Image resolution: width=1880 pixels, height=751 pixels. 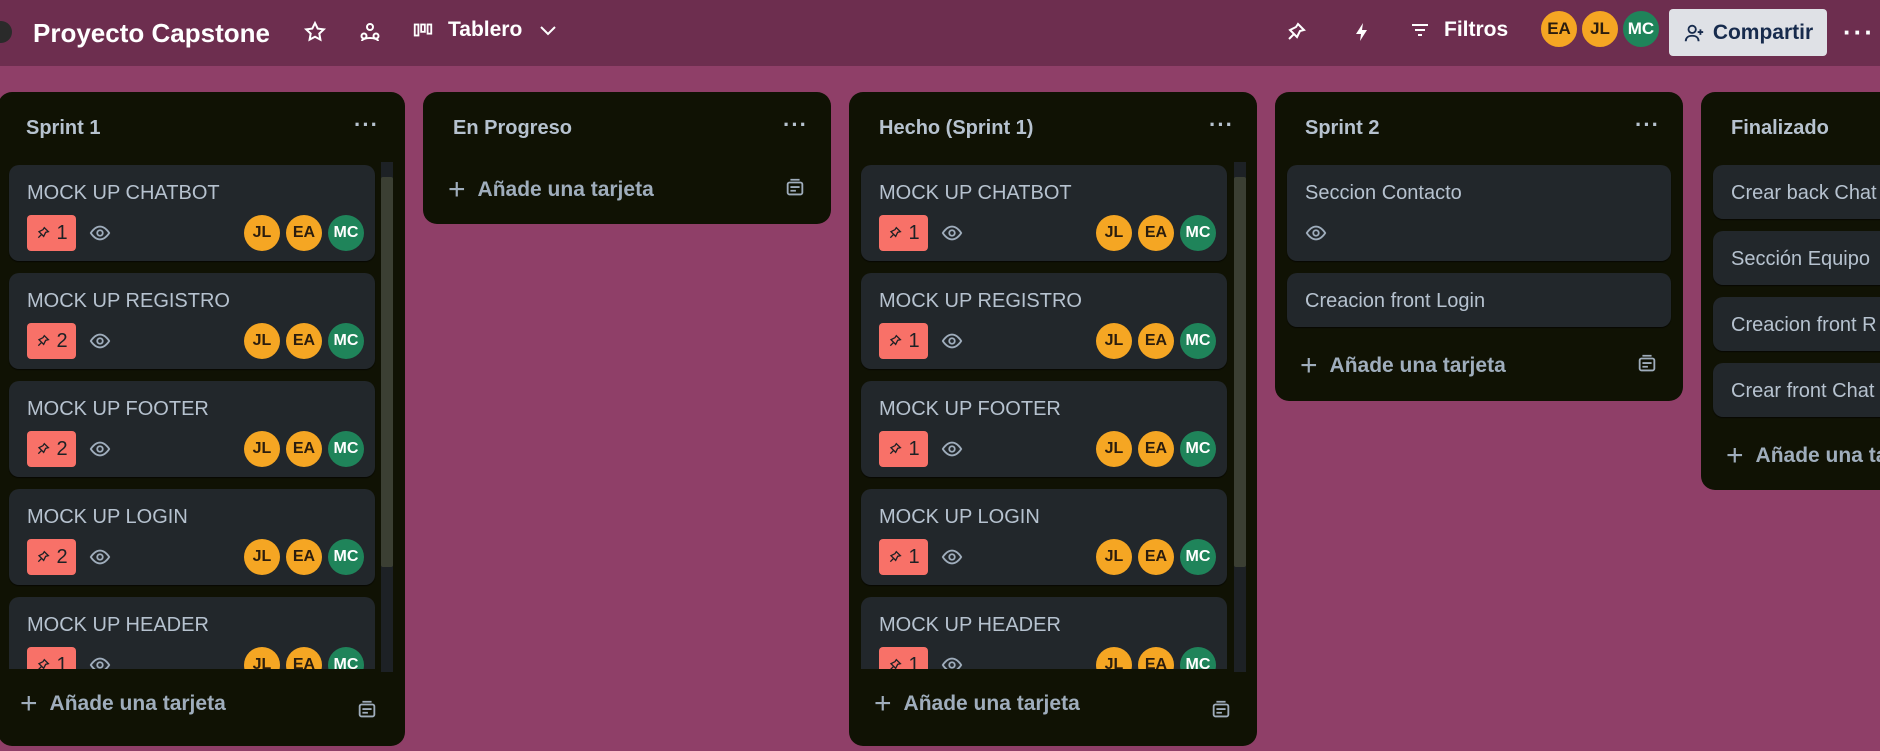 What do you see at coordinates (1044, 537) in the screenshot?
I see `card: MOCK UP LOGIN 1 JL EA MC` at bounding box center [1044, 537].